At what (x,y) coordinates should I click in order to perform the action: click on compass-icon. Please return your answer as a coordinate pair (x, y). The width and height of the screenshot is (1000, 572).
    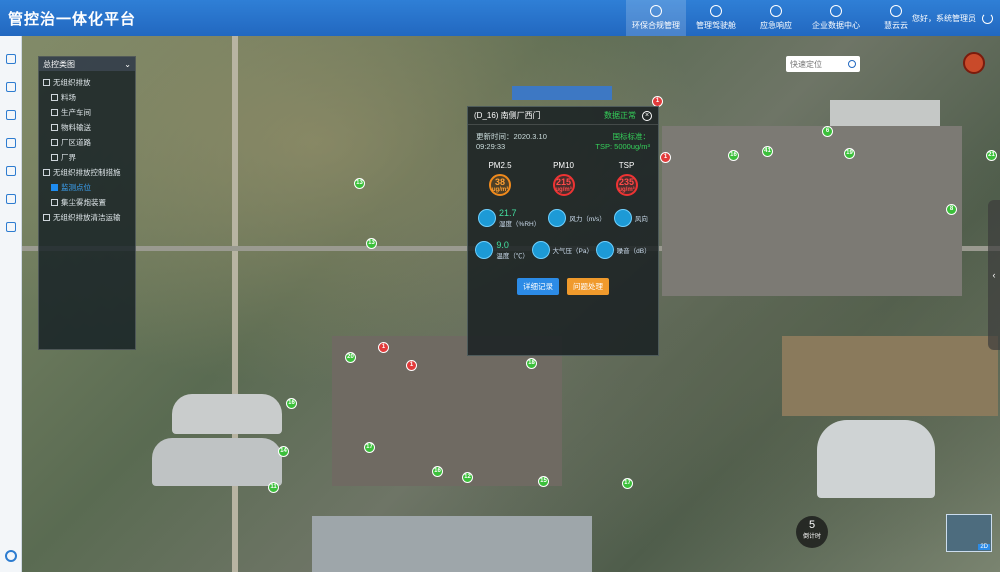
    Looking at the image, I should click on (974, 63).